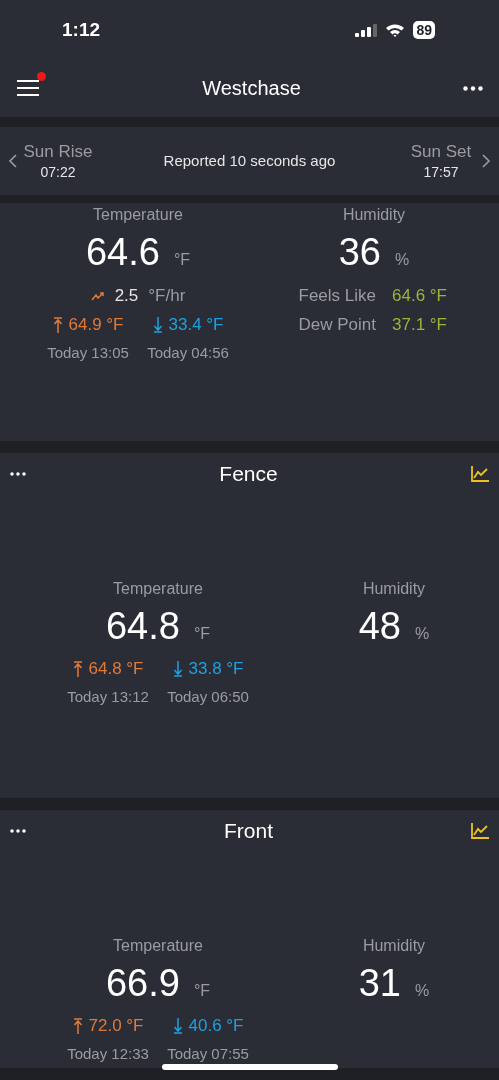  I want to click on low-temperature: 33.8 °F, so click(216, 669).